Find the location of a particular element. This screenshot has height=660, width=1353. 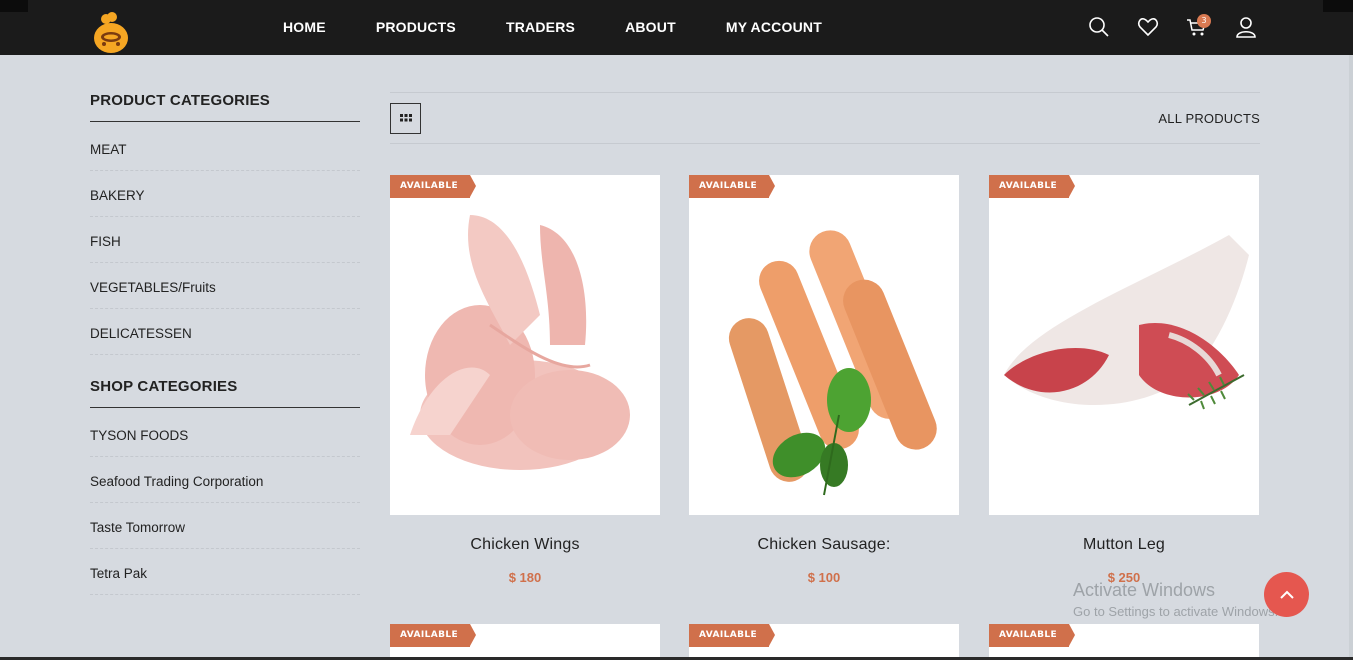

product-name: Chicken Sausage: is located at coordinates (824, 545).